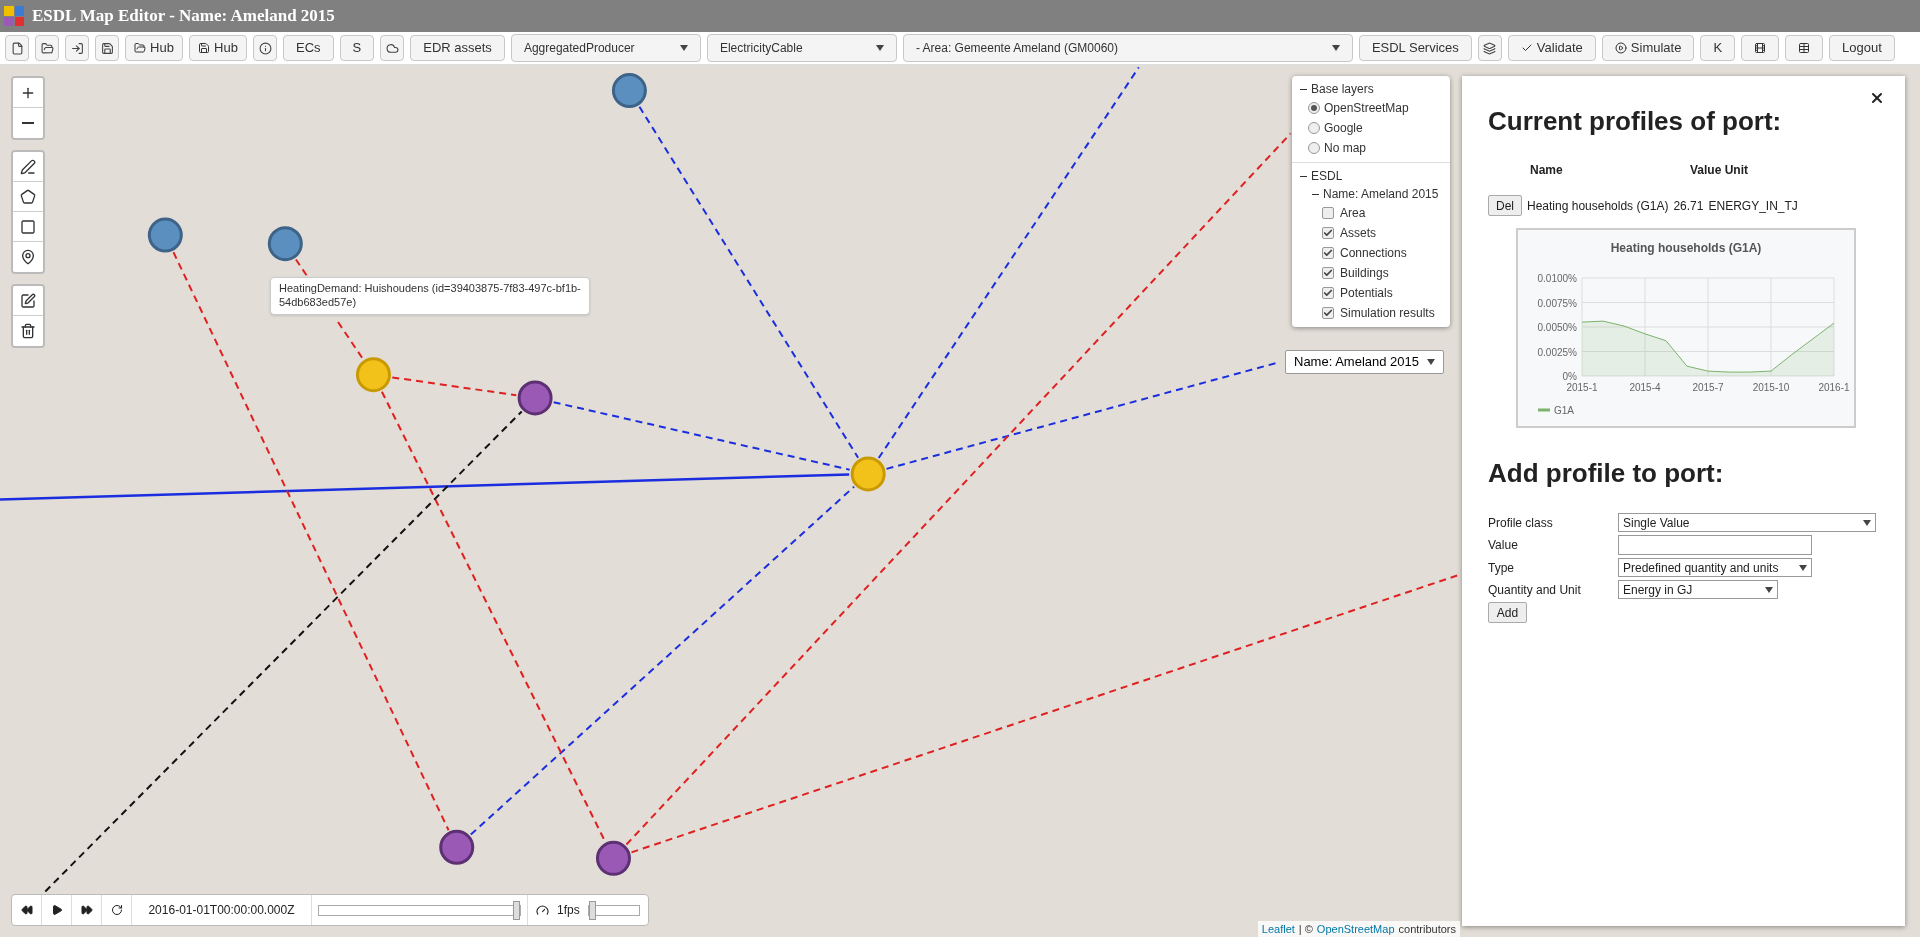  I want to click on fast-forward-icon, so click(86, 910).